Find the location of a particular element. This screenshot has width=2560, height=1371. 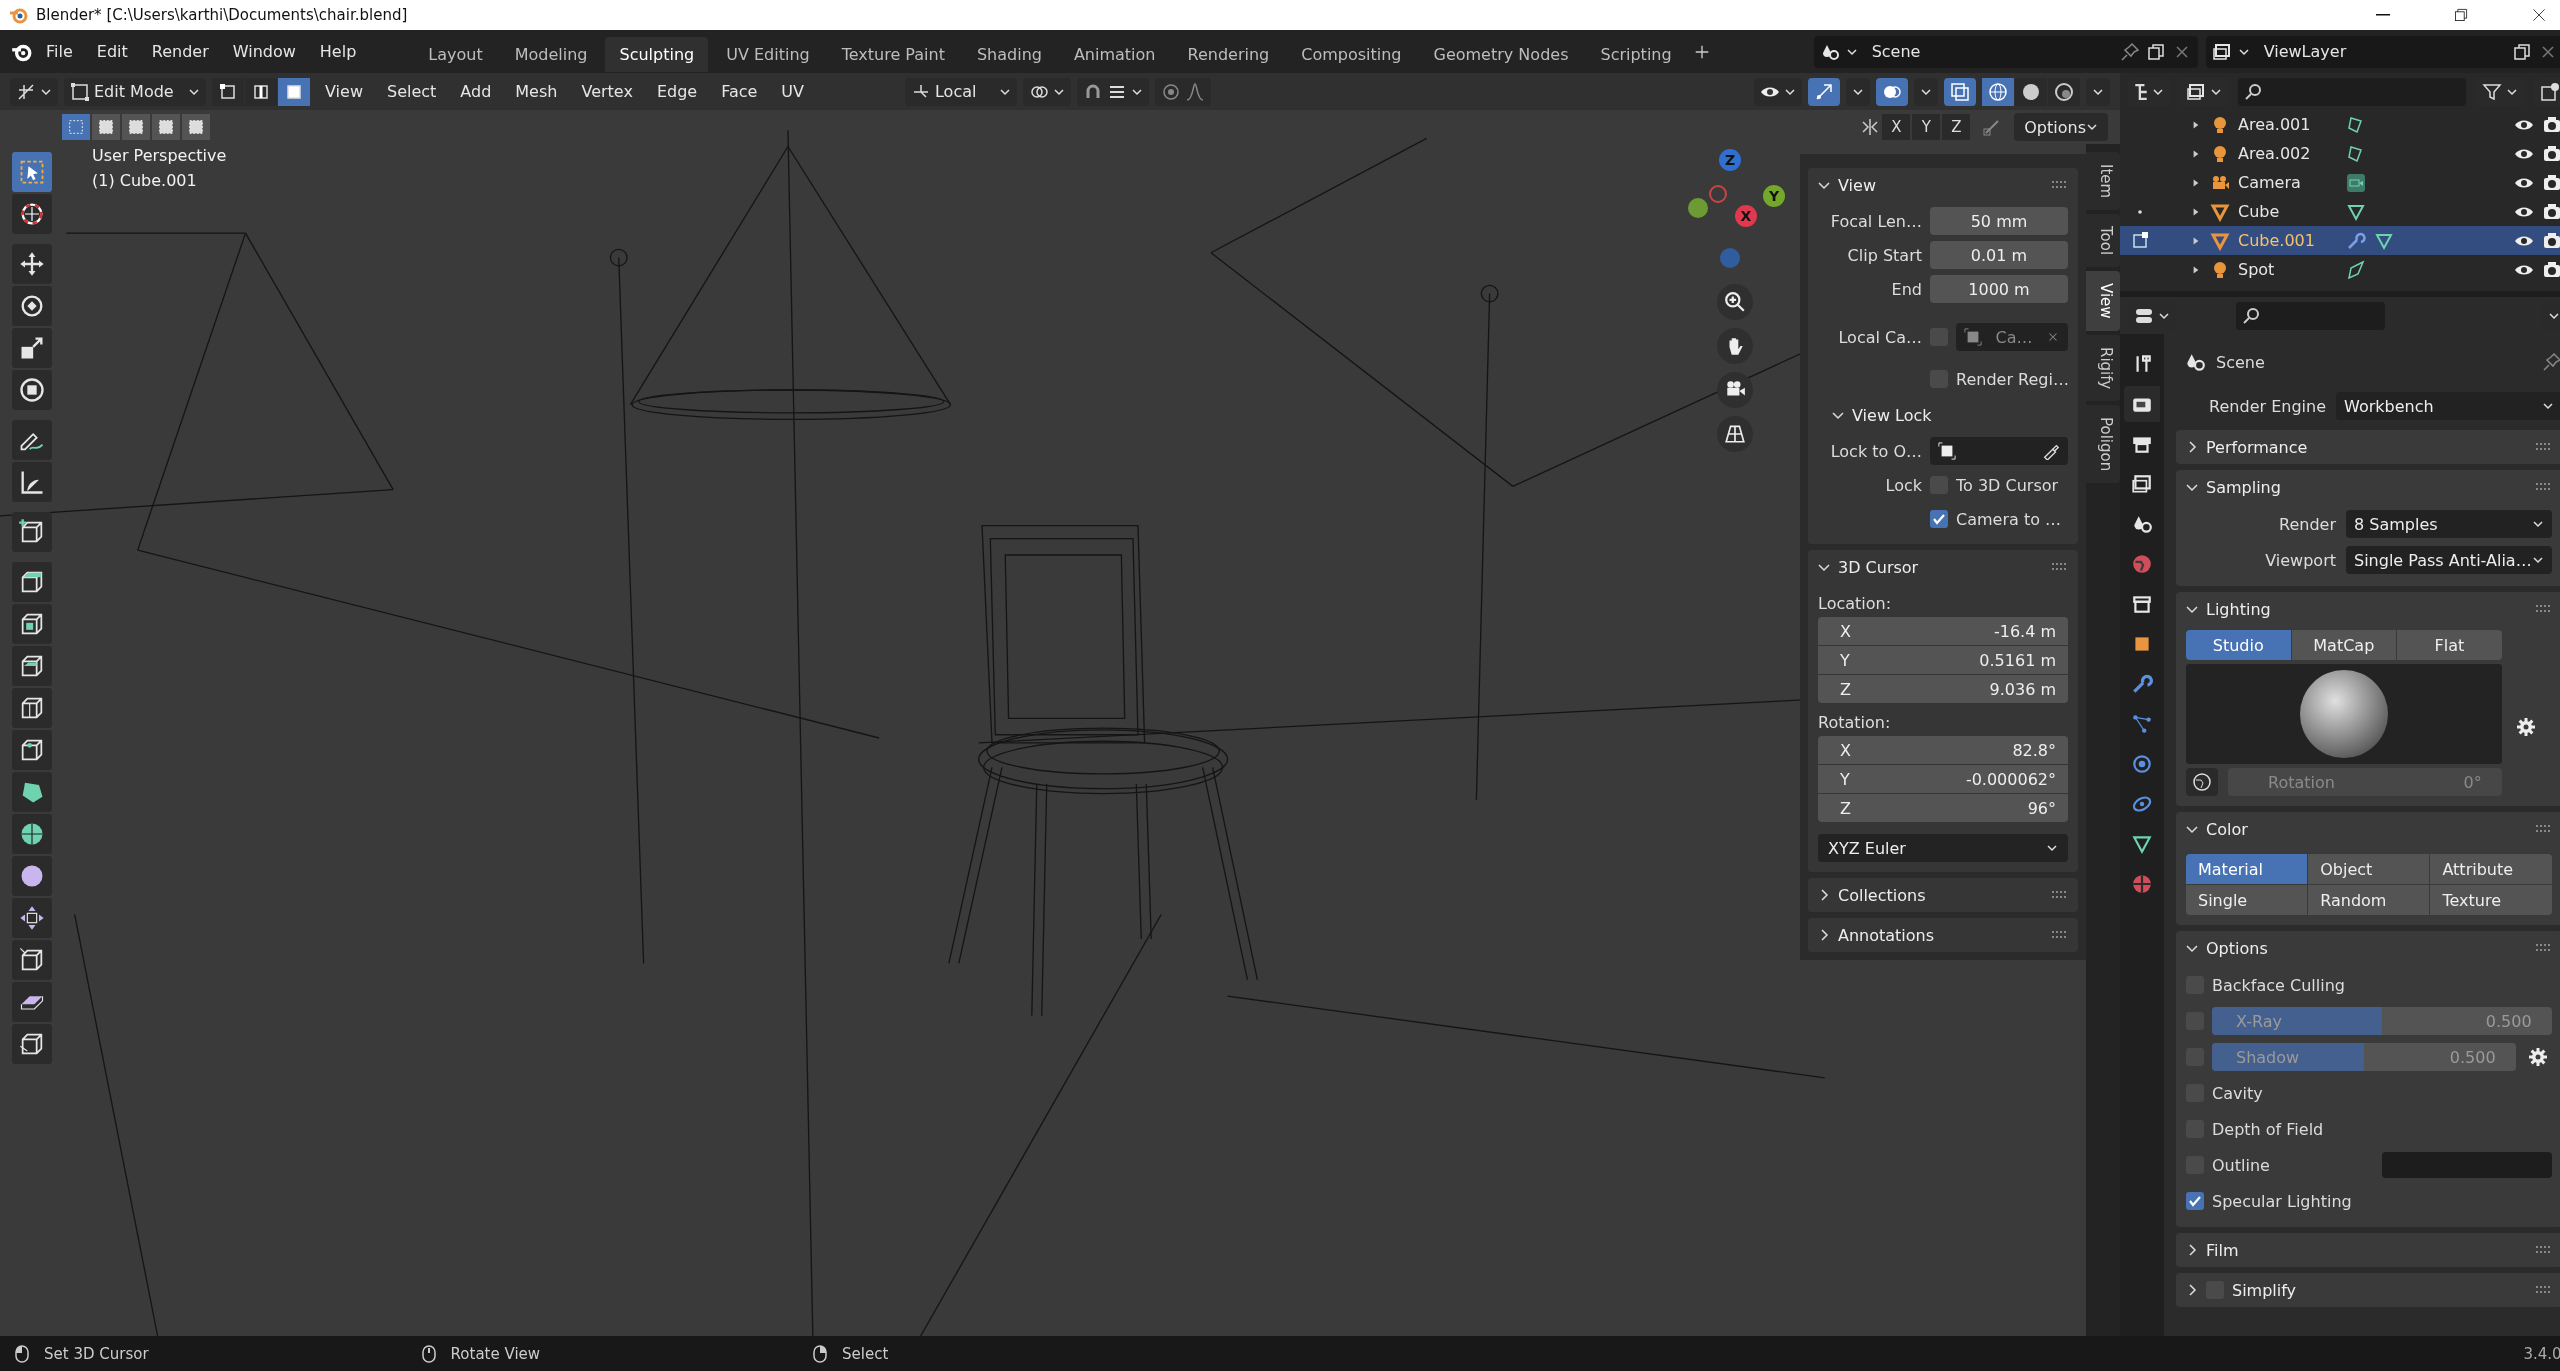

panel-title: Simplify is located at coordinates (2264, 1290).